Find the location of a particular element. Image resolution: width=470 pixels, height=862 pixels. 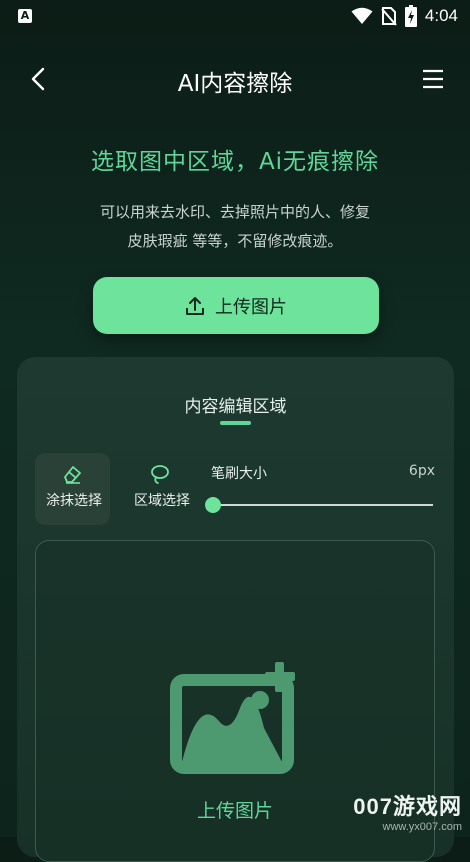

top-nav-bar: AI内容擦除 is located at coordinates (235, 80).